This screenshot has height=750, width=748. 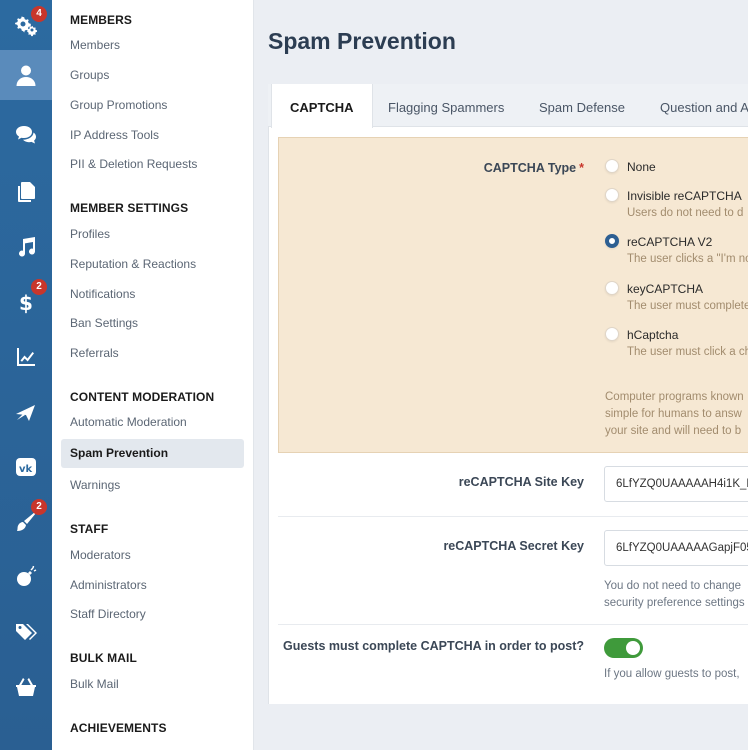 I want to click on option-desc-hcaptcha: The user must click a ch, so click(x=687, y=352).